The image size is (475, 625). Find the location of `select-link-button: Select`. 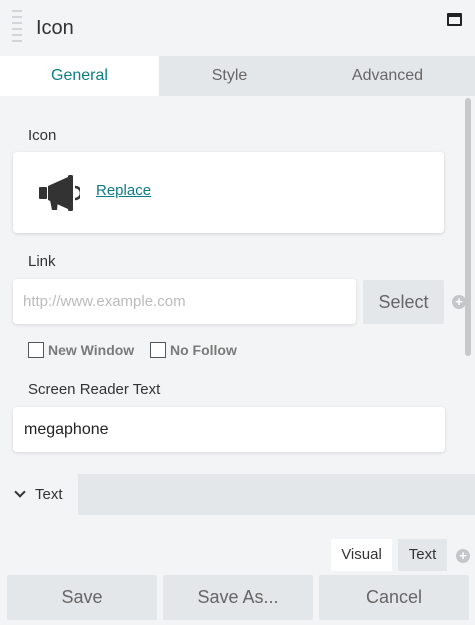

select-link-button: Select is located at coordinates (403, 302).